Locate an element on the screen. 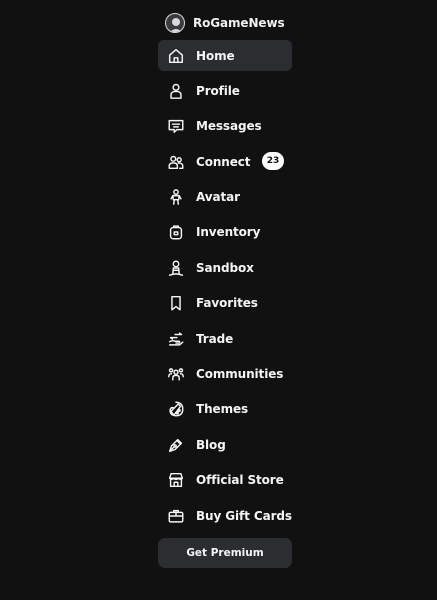 This screenshot has width=437, height=600. nav-item-avatar: Avatar is located at coordinates (225, 197).